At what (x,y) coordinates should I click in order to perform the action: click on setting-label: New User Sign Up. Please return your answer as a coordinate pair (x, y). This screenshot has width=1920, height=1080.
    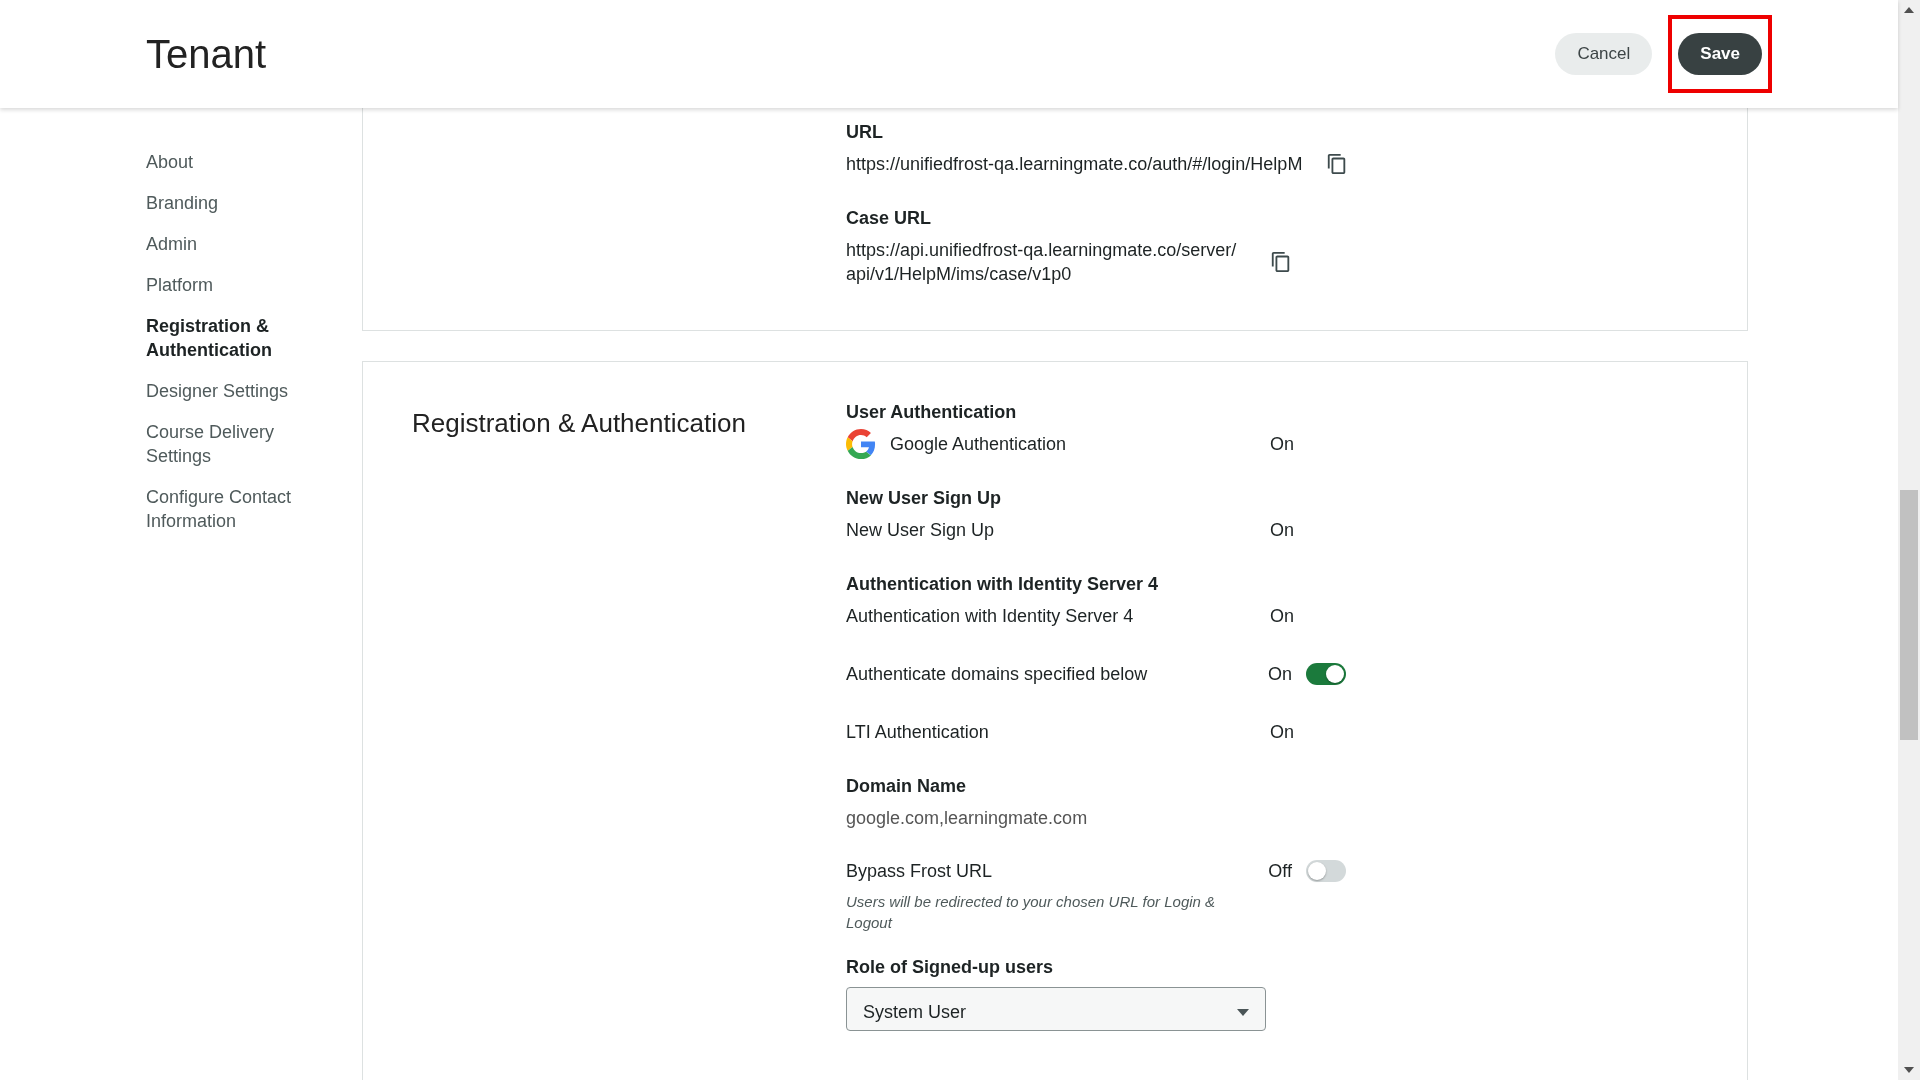
    Looking at the image, I should click on (921, 530).